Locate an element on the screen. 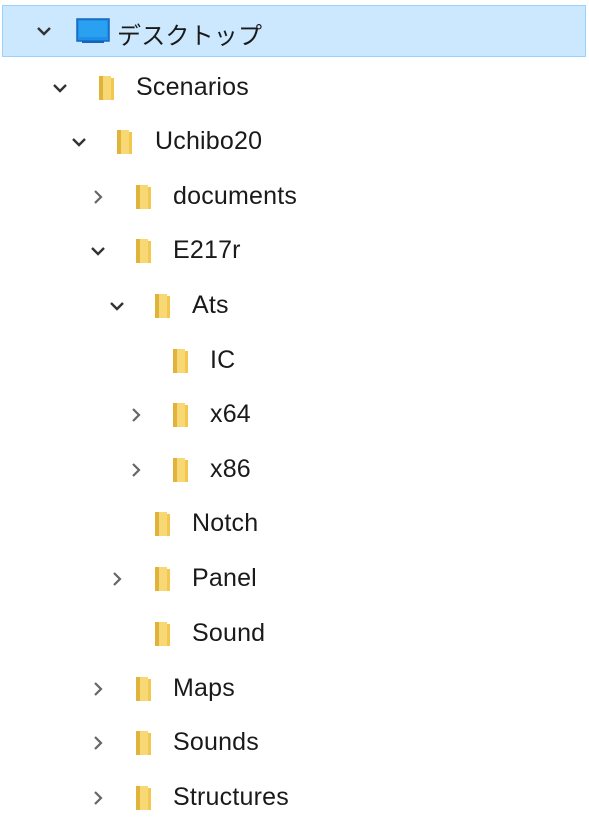 Image resolution: width=589 pixels, height=820 pixels. tree-item-uchibo20: Uchibo20 is located at coordinates (294, 142).